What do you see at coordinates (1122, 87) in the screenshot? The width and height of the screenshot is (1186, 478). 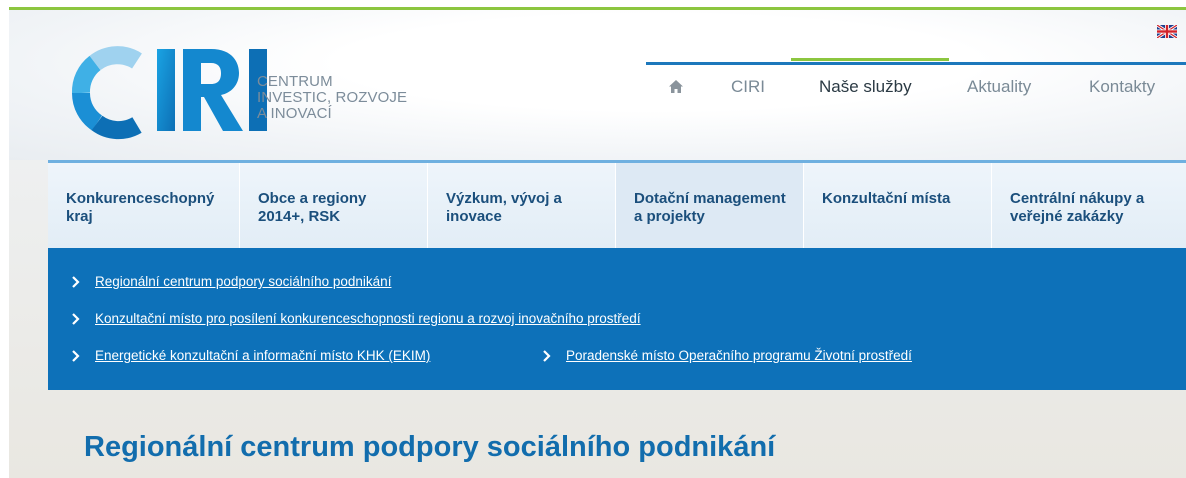 I see `nav-item-kontakty: Kontakty` at bounding box center [1122, 87].